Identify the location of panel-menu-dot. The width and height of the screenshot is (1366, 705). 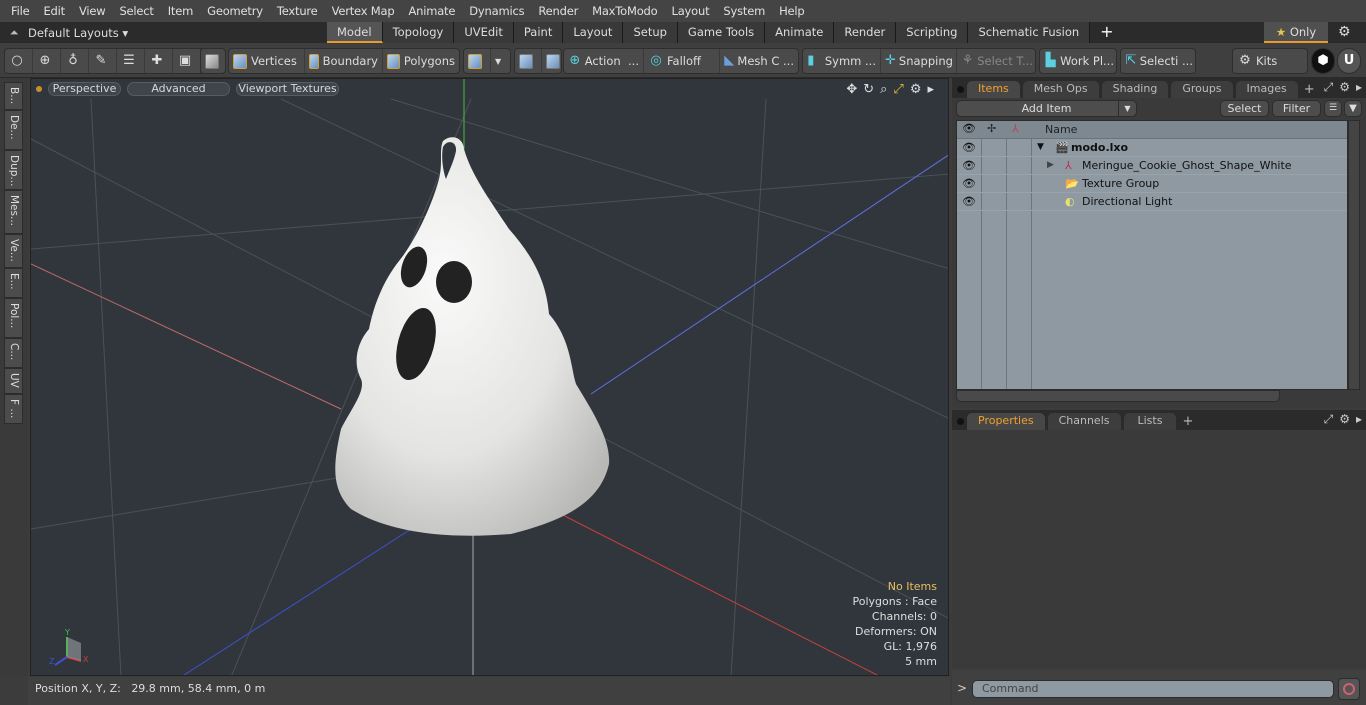
(960, 421).